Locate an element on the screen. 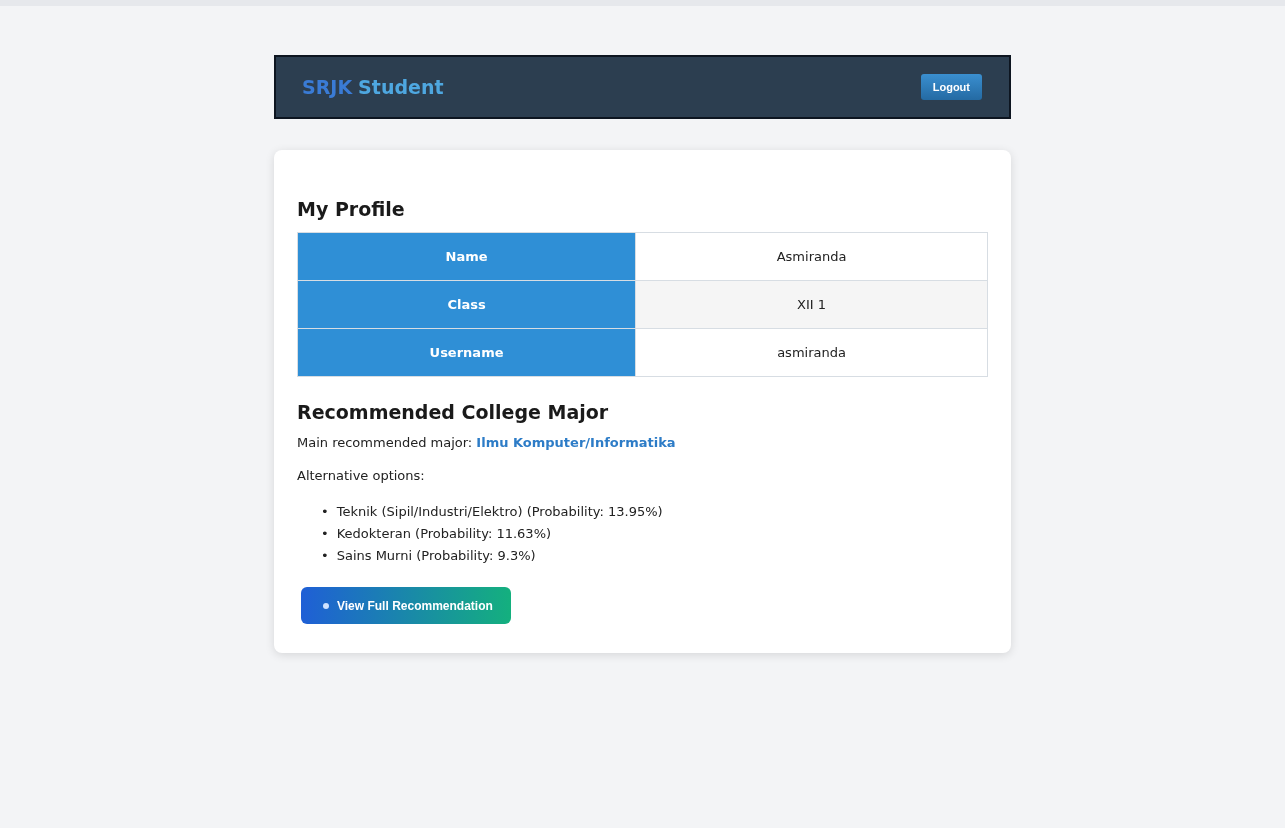 This screenshot has height=828, width=1285. alternative-item: Teknik (Sipil/Industri/Elektro) (Probability: 13.95%) is located at coordinates (499, 512).